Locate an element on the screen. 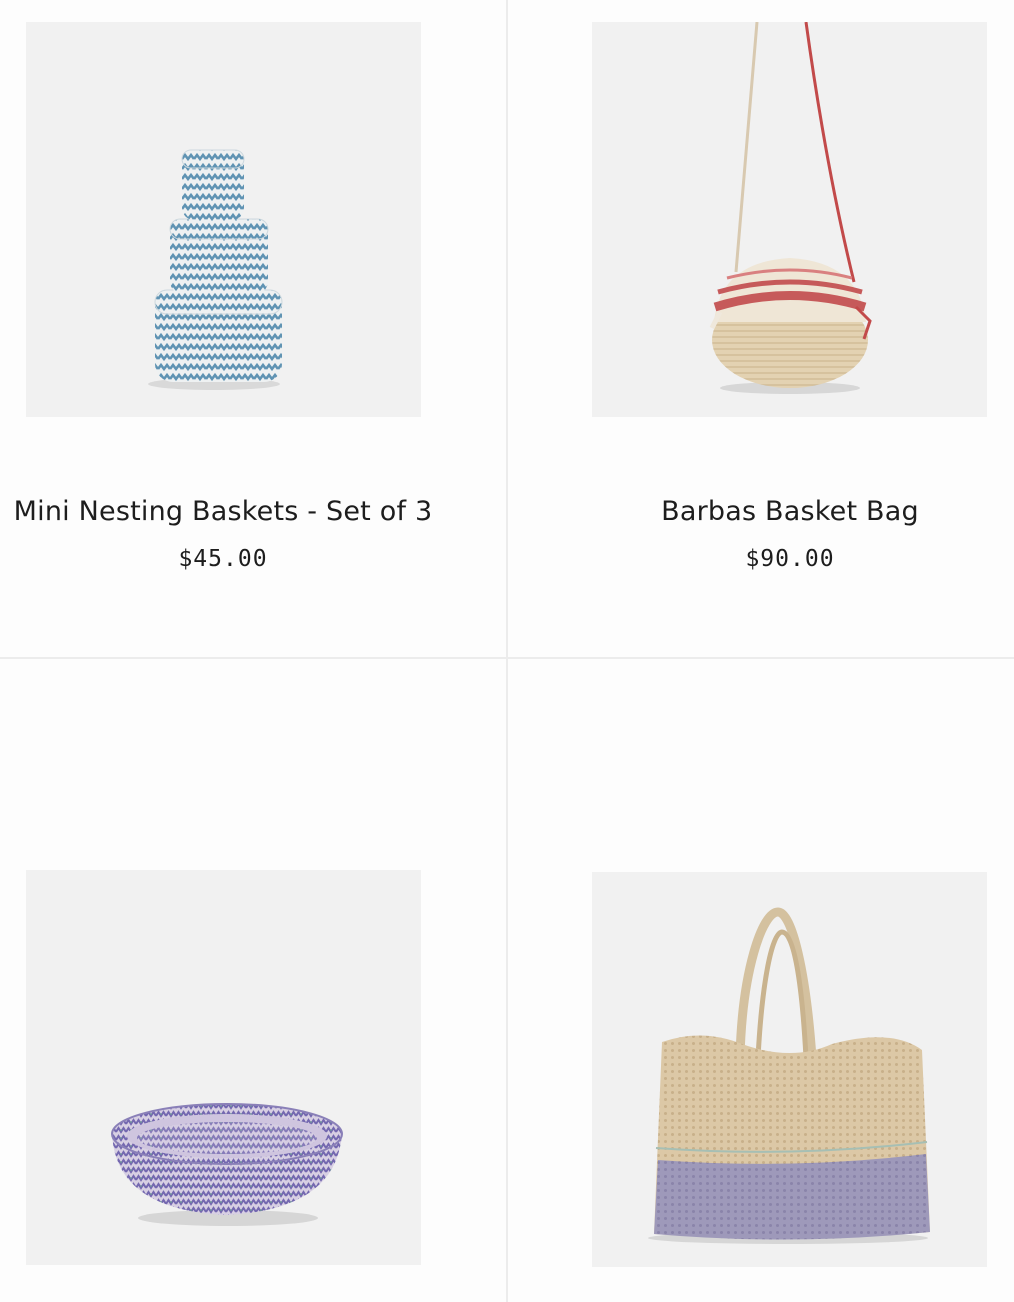  raffia-tote-illustration is located at coordinates (789, 1075).